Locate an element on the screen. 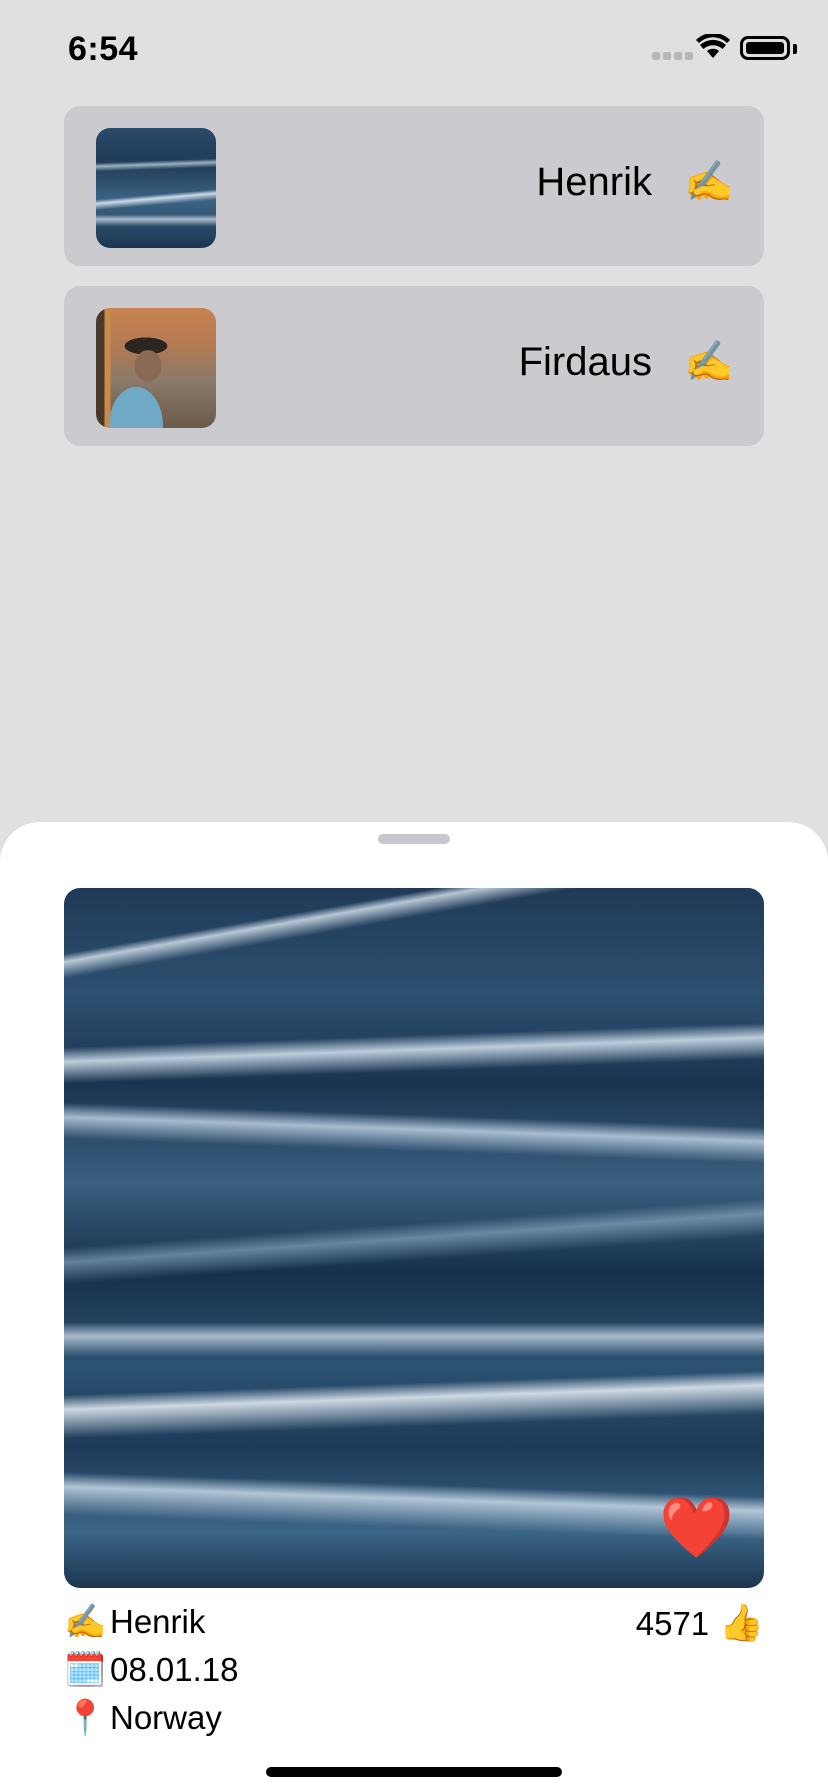 The width and height of the screenshot is (828, 1792). pin-icon: 📍 is located at coordinates (85, 1718).